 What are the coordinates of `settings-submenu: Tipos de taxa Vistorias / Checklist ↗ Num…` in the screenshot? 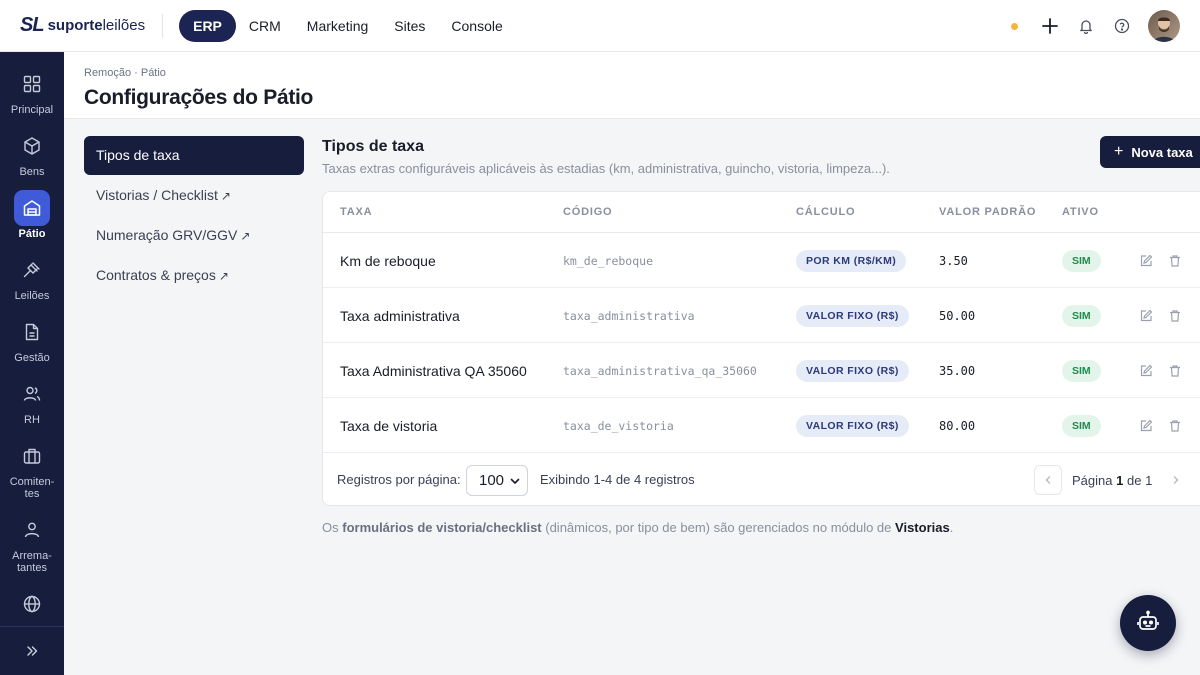 It's located at (194, 216).